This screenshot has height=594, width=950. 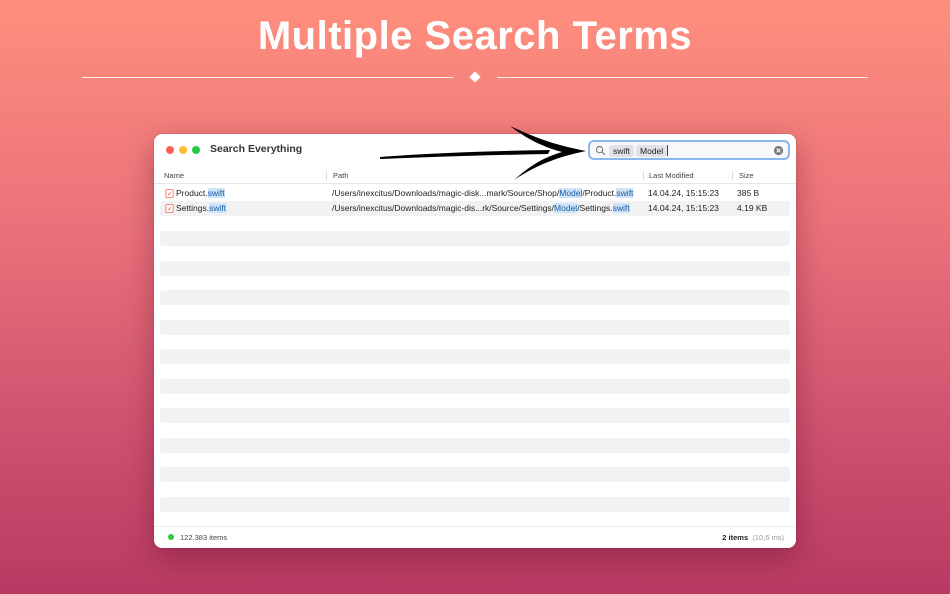 What do you see at coordinates (768, 537) in the screenshot?
I see `search-timing: (10,6 ms)` at bounding box center [768, 537].